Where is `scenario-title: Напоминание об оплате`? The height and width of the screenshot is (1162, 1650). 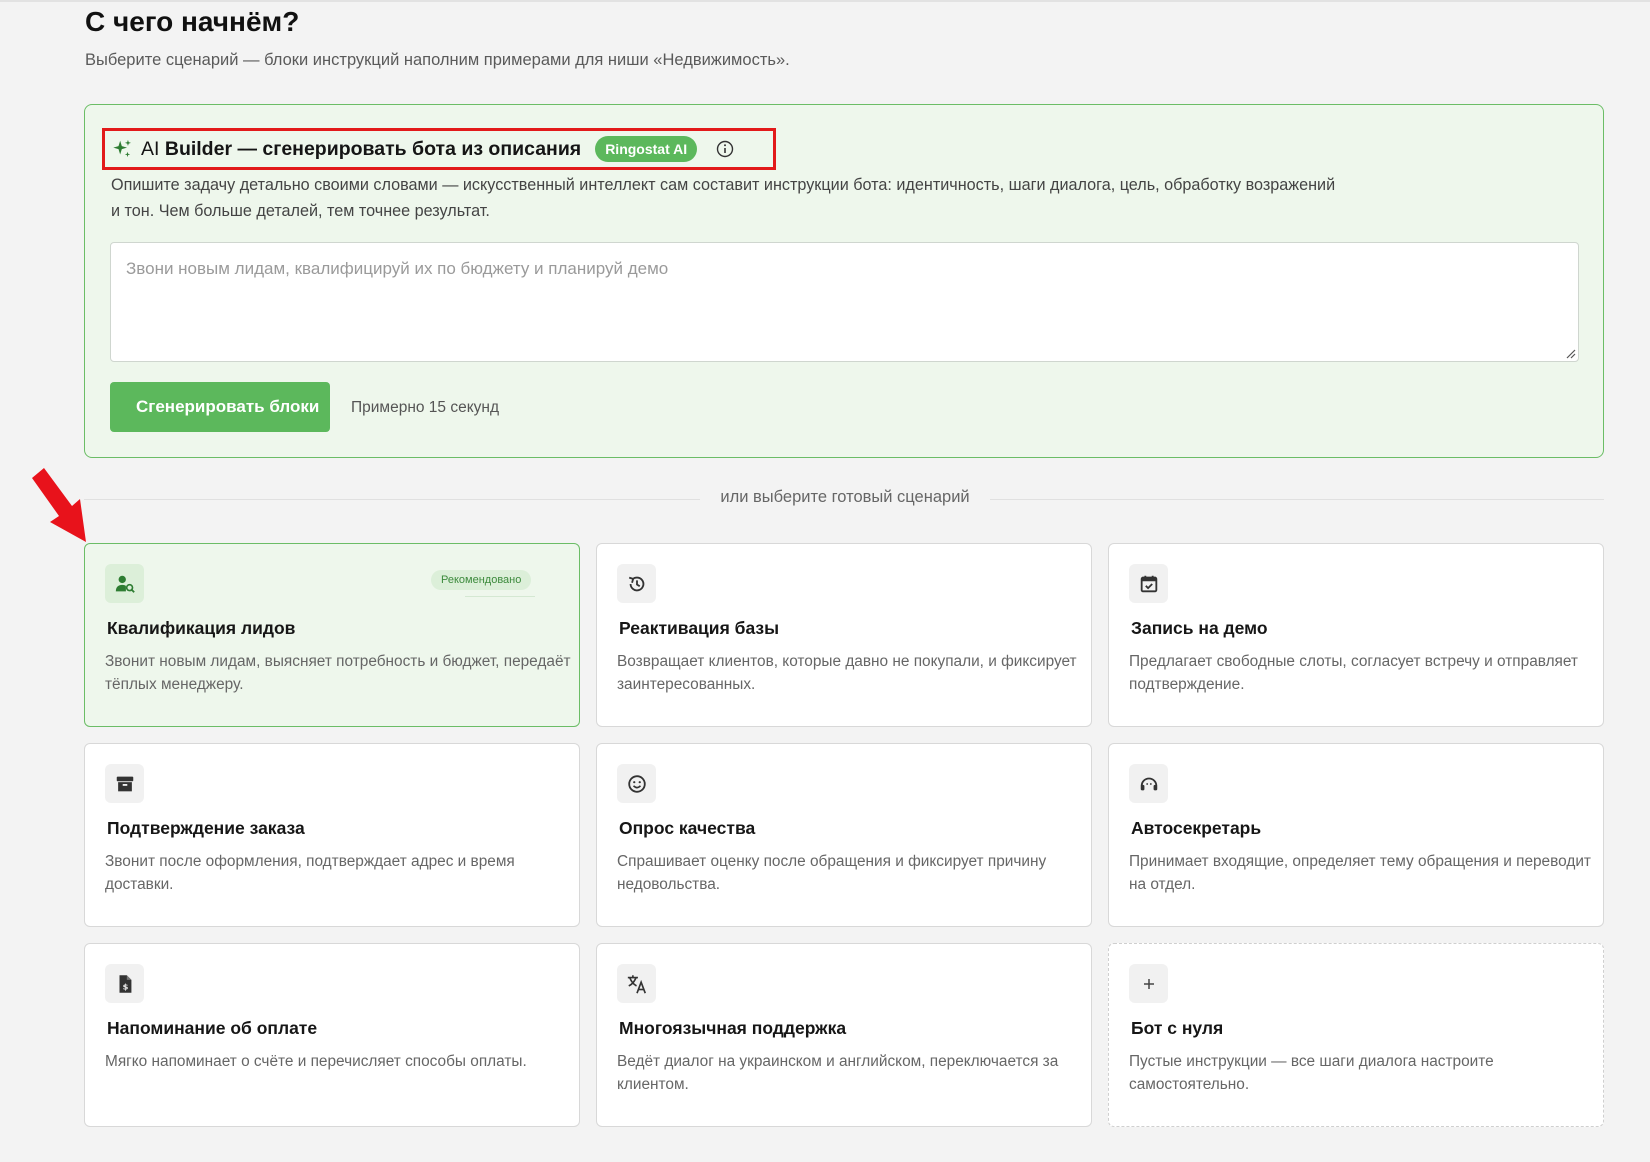
scenario-title: Напоминание об оплате is located at coordinates (212, 1028).